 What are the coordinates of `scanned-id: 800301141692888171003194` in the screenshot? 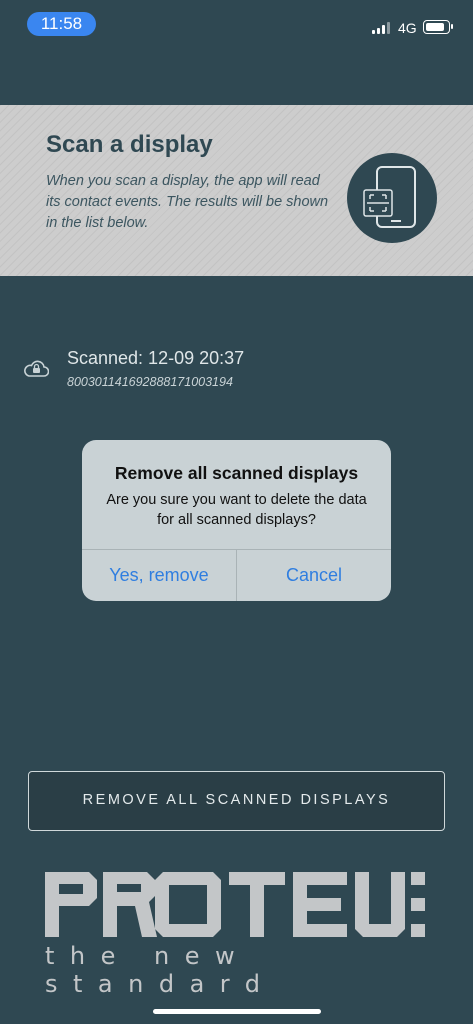 It's located at (150, 382).